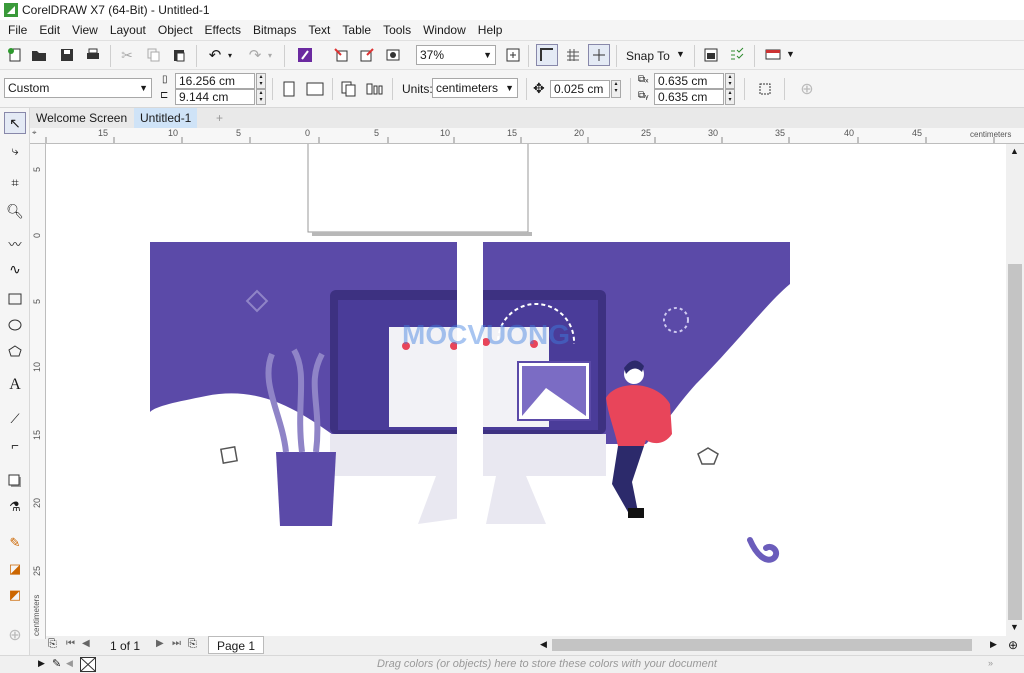  What do you see at coordinates (230, 55) in the screenshot?
I see `undo-dropdown-icon: ▾` at bounding box center [230, 55].